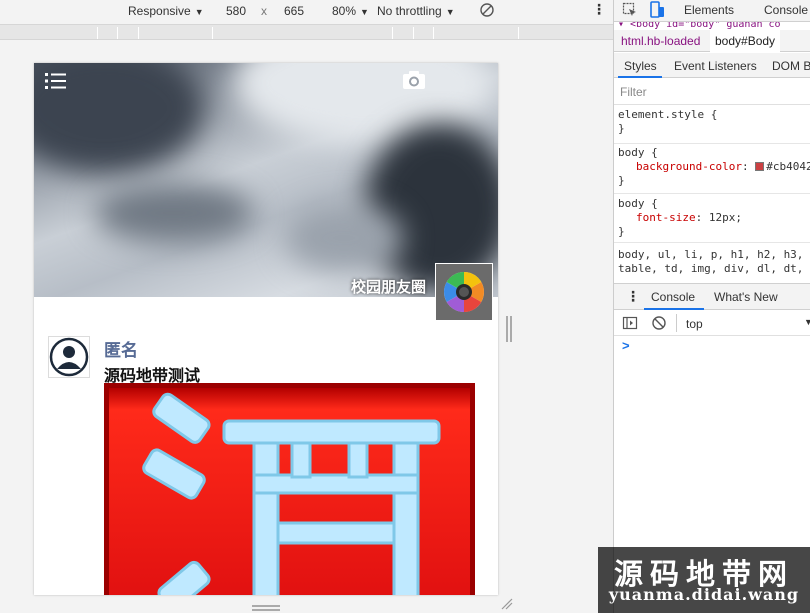 Image resolution: width=810 pixels, height=613 pixels. What do you see at coordinates (715, 66) in the screenshot?
I see `tab-event-listeners: Event Listeners` at bounding box center [715, 66].